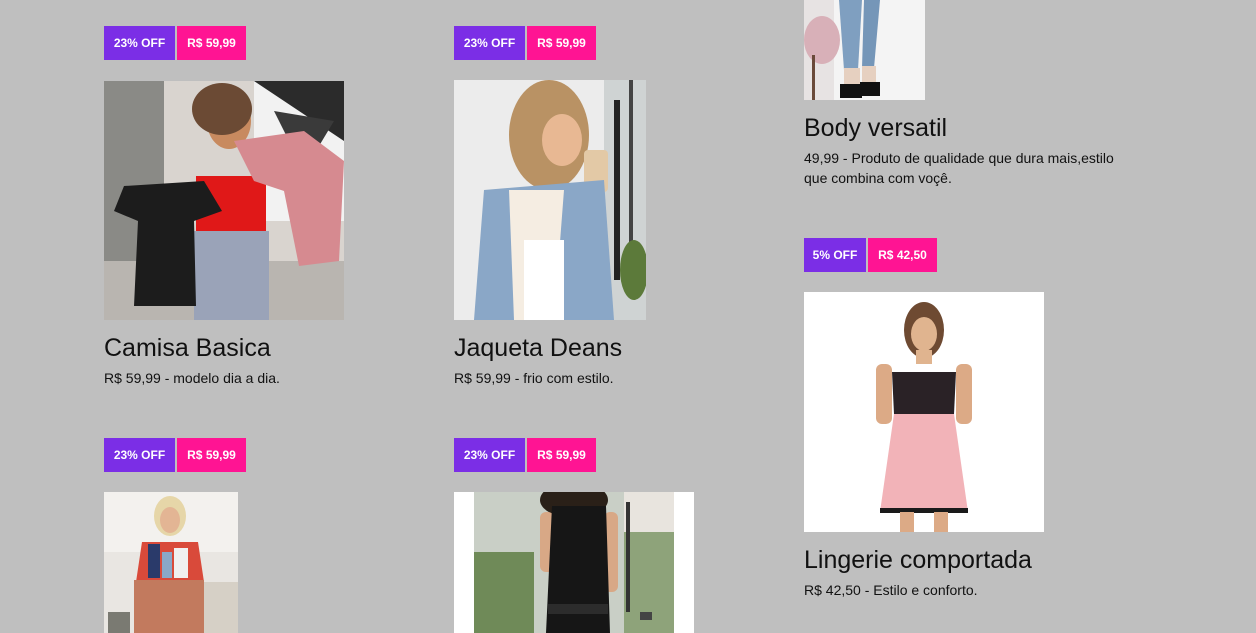 This screenshot has width=1256, height=633. What do you see at coordinates (538, 348) in the screenshot?
I see `product-title: Jaqueta Deans` at bounding box center [538, 348].